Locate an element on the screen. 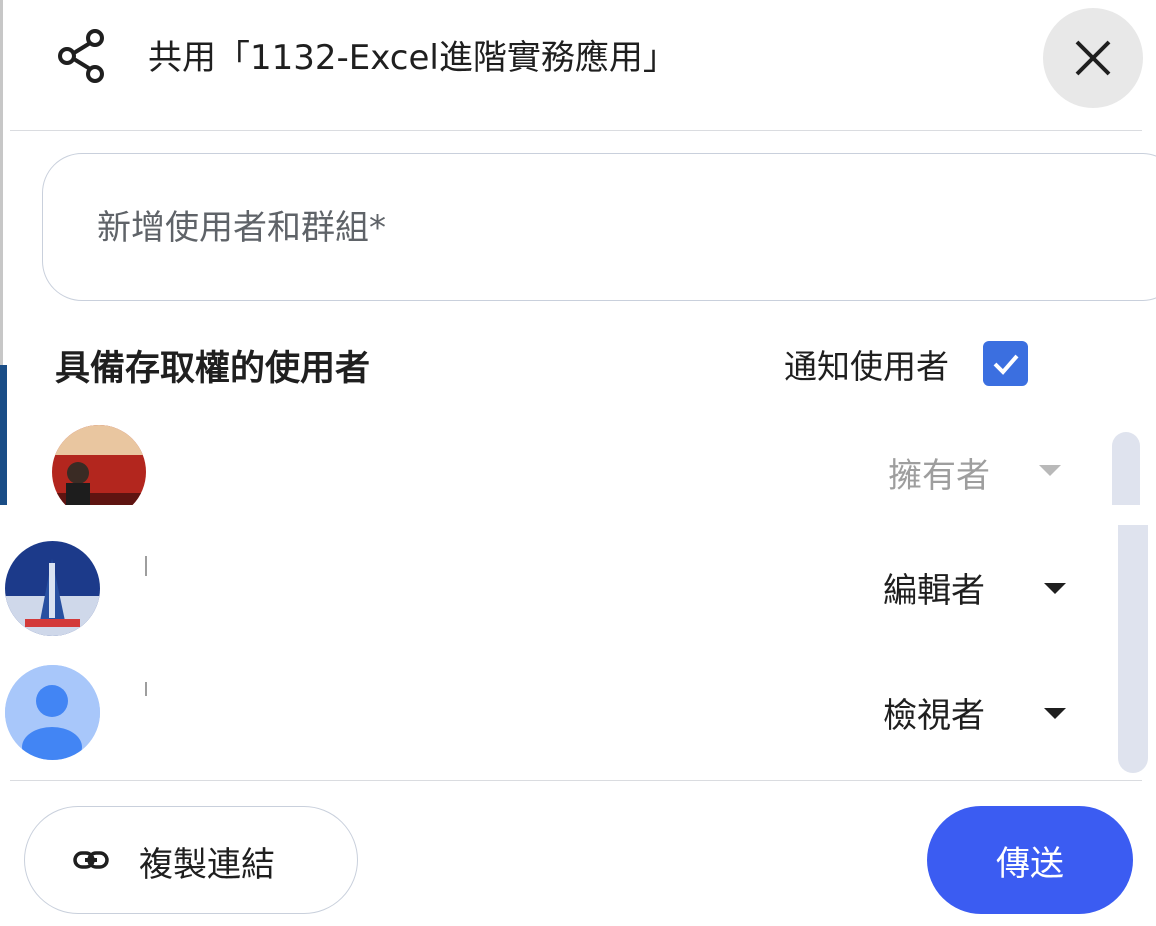 This screenshot has width=1156, height=926. viewer-avatar is located at coordinates (52, 712).